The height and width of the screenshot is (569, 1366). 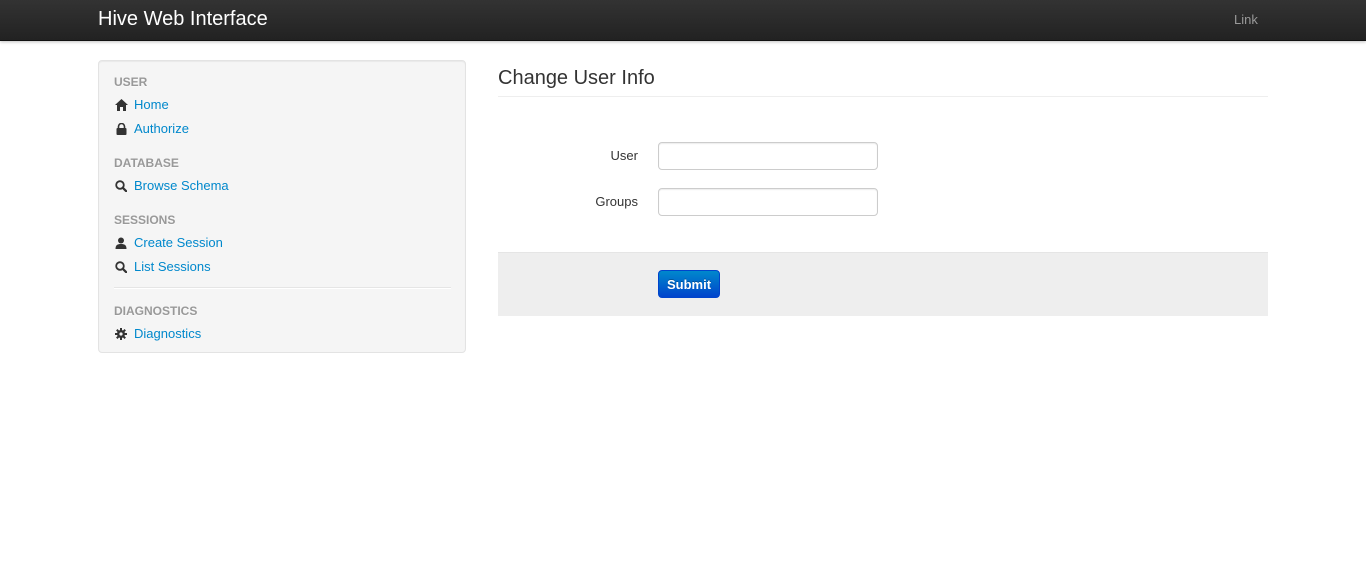 What do you see at coordinates (151, 104) in the screenshot?
I see `sidebar-item-label: Home` at bounding box center [151, 104].